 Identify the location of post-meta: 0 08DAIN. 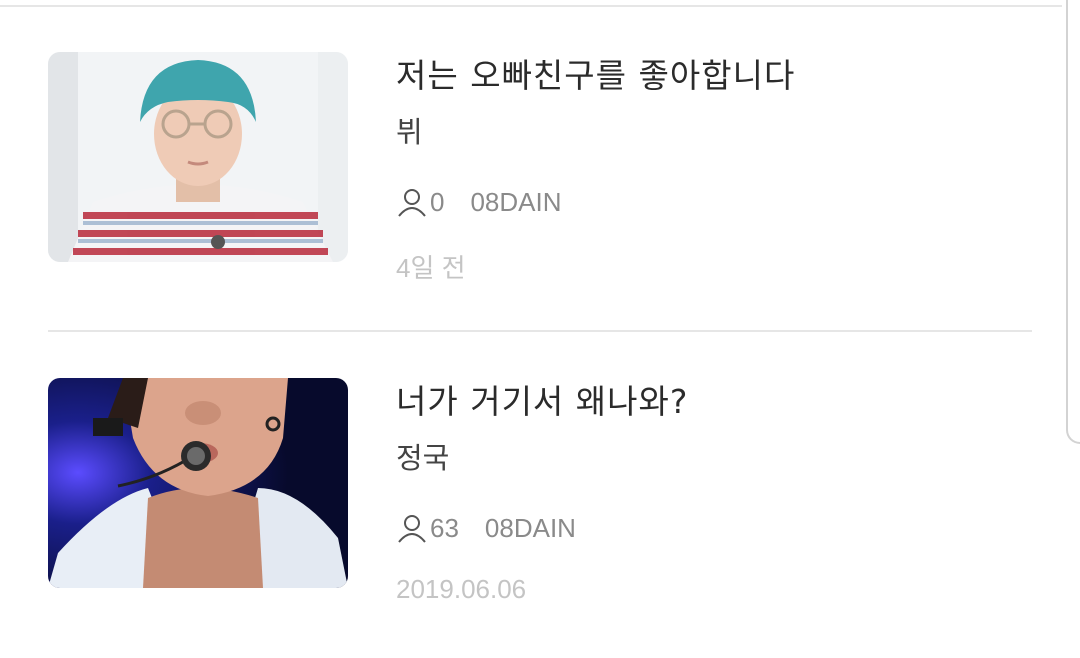
(479, 202).